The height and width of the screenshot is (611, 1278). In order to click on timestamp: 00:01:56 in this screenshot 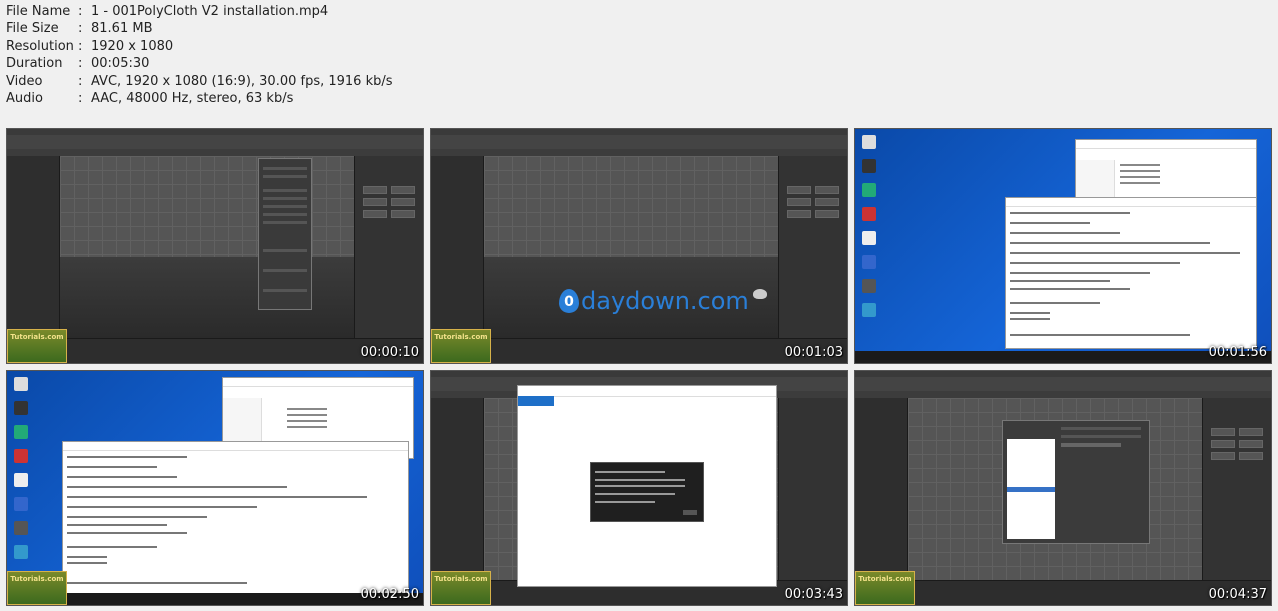, I will do `click(1237, 352)`.